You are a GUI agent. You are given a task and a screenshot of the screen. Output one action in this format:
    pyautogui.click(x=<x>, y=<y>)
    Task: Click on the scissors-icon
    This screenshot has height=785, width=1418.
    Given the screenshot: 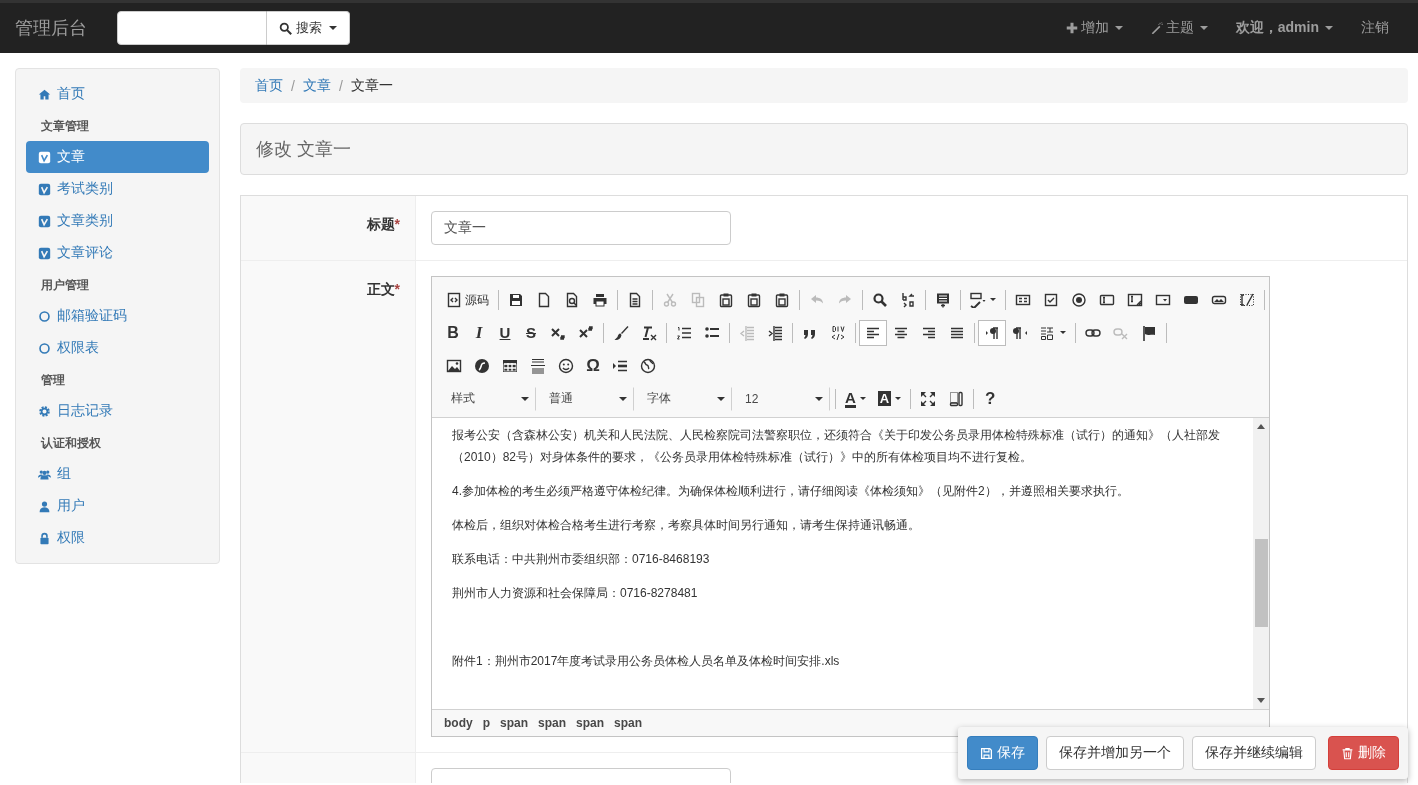 What is the action you would take?
    pyautogui.click(x=670, y=299)
    